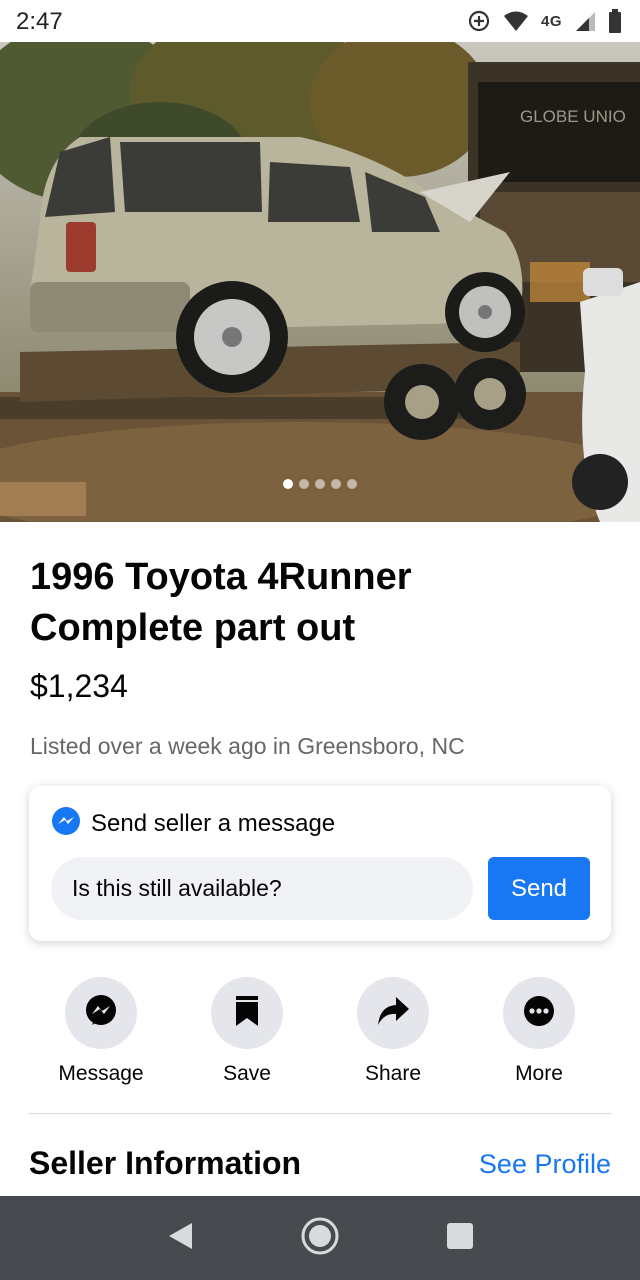 The image size is (640, 1280). What do you see at coordinates (539, 888) in the screenshot?
I see `send-button: Send` at bounding box center [539, 888].